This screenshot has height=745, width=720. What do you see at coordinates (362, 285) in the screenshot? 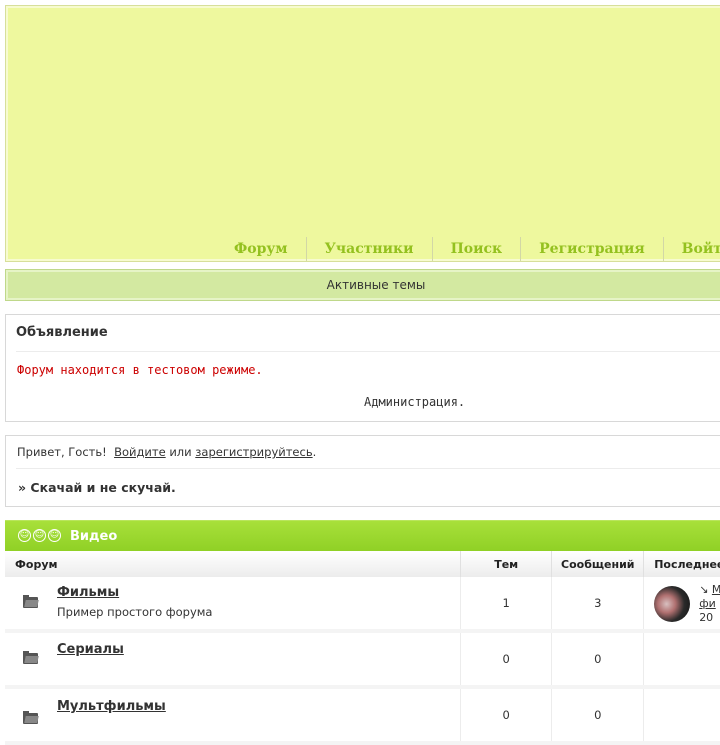
I see `active-topics-link: Активные темы` at bounding box center [362, 285].